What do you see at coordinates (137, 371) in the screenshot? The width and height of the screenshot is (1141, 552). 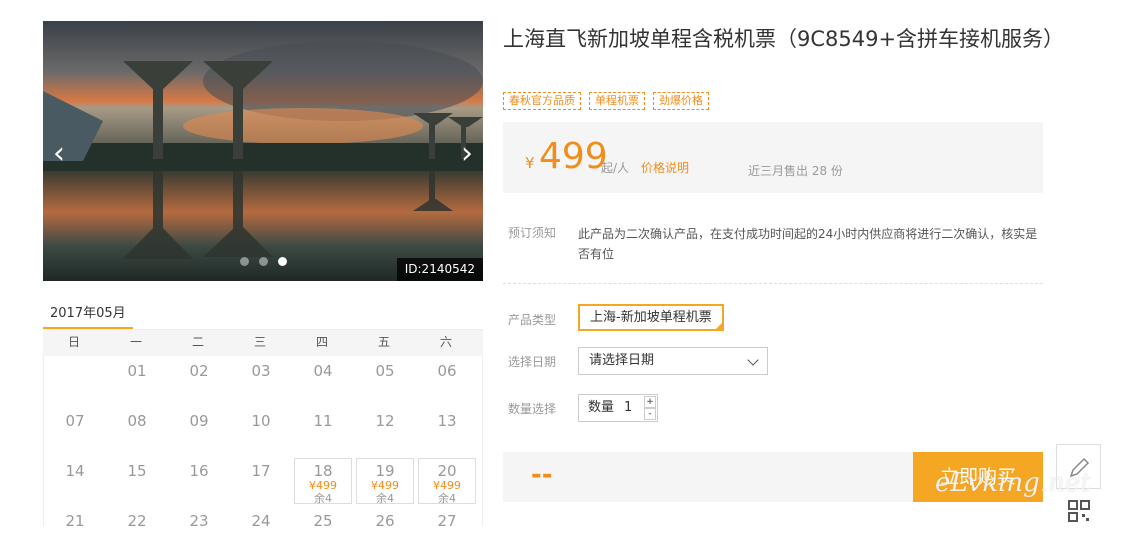 I see `calendar-day-number: 01` at bounding box center [137, 371].